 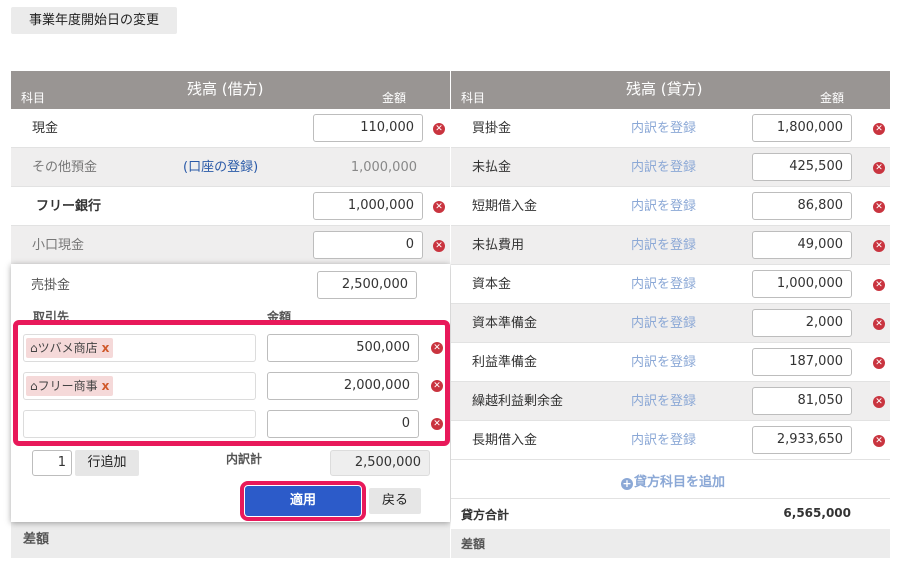 I want to click on account-name: 長期借入金, so click(x=505, y=440).